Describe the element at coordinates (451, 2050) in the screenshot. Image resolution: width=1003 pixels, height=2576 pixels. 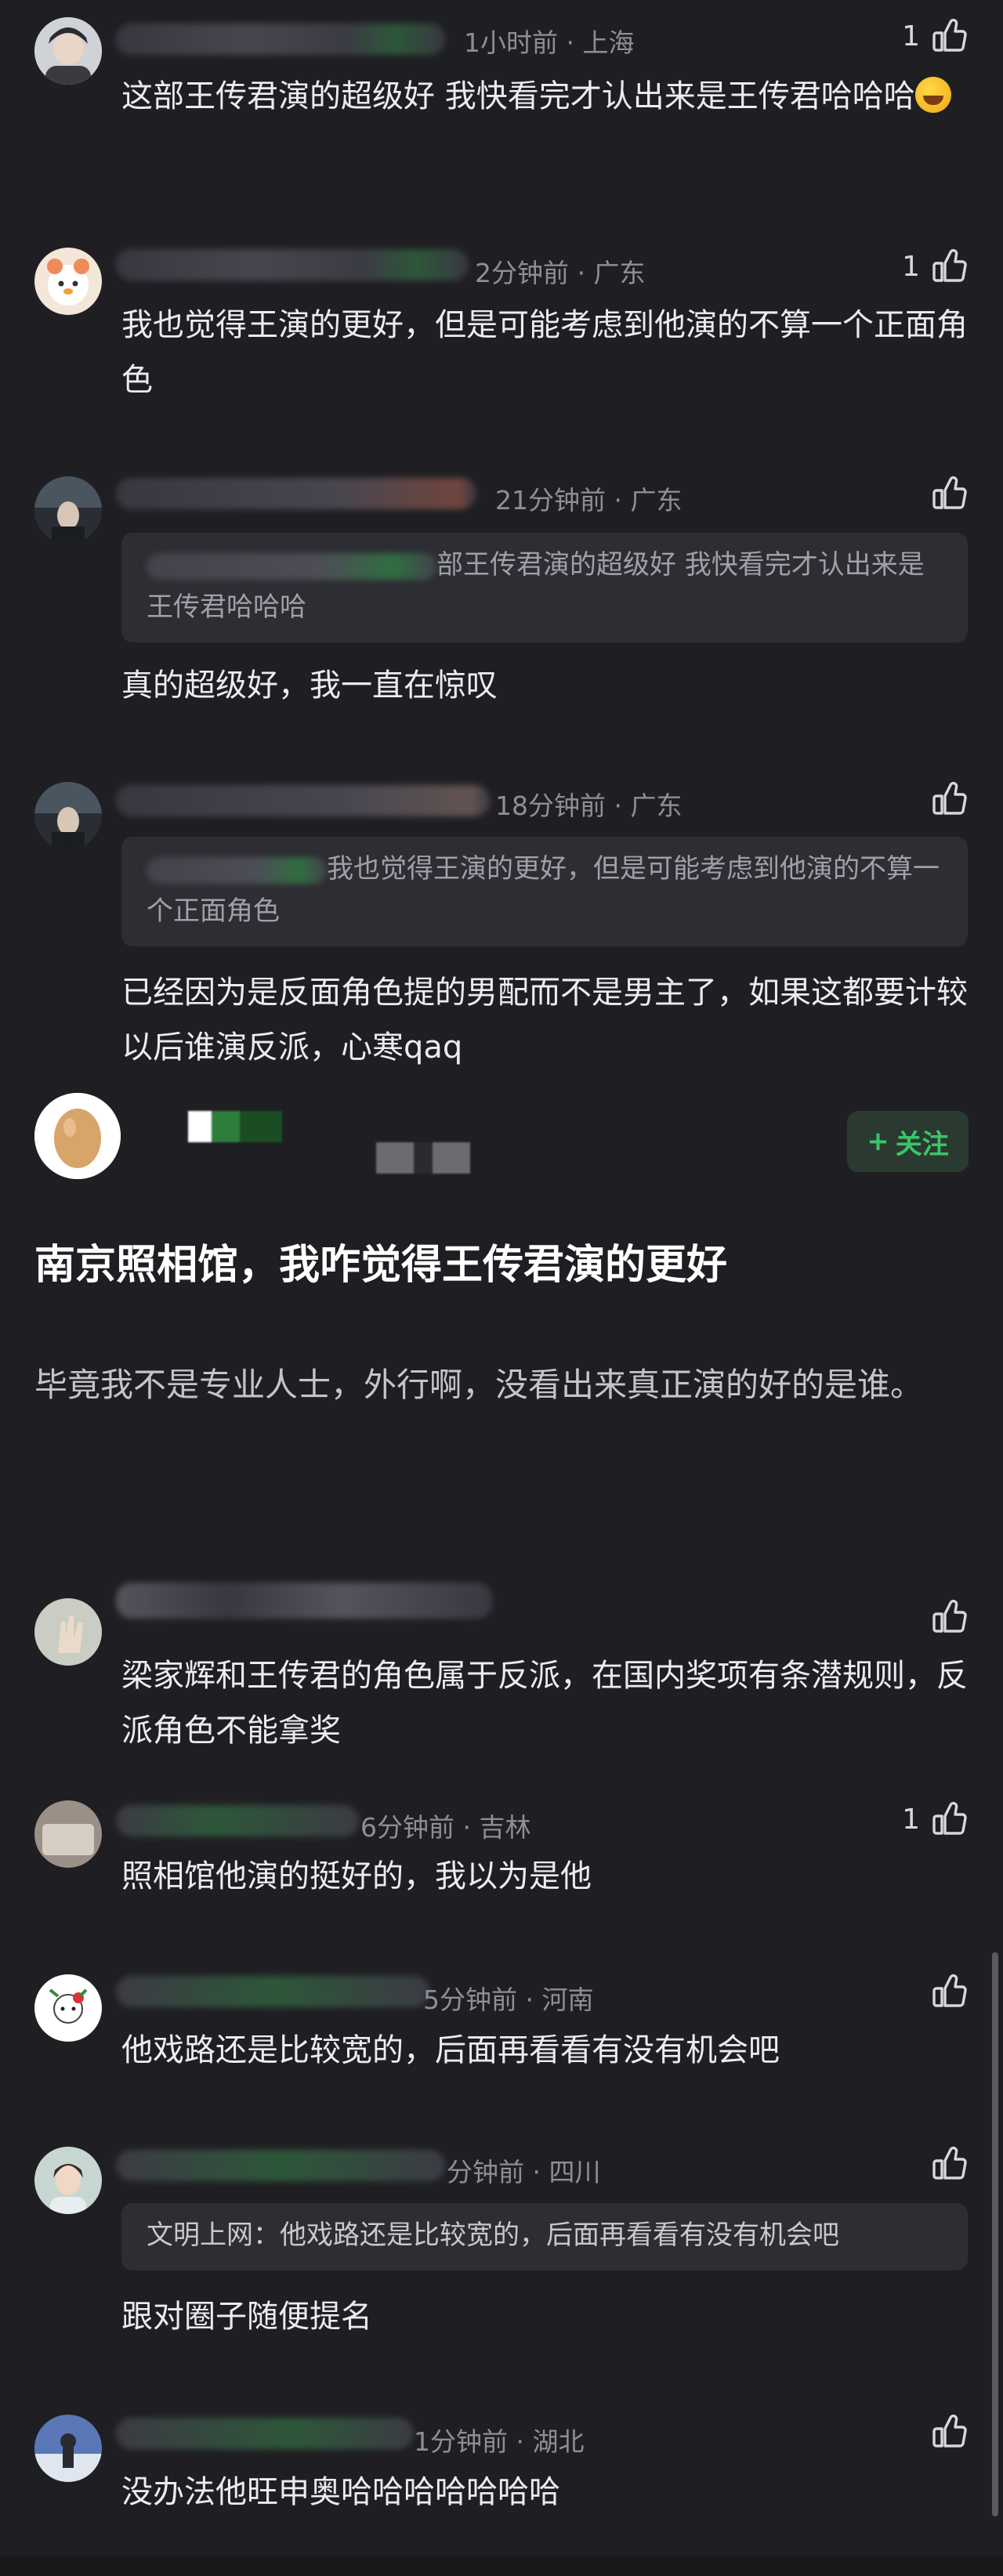
I see `comment-text: 他戏路还是比较宽的，后面再看看有没有机会吧` at that location.